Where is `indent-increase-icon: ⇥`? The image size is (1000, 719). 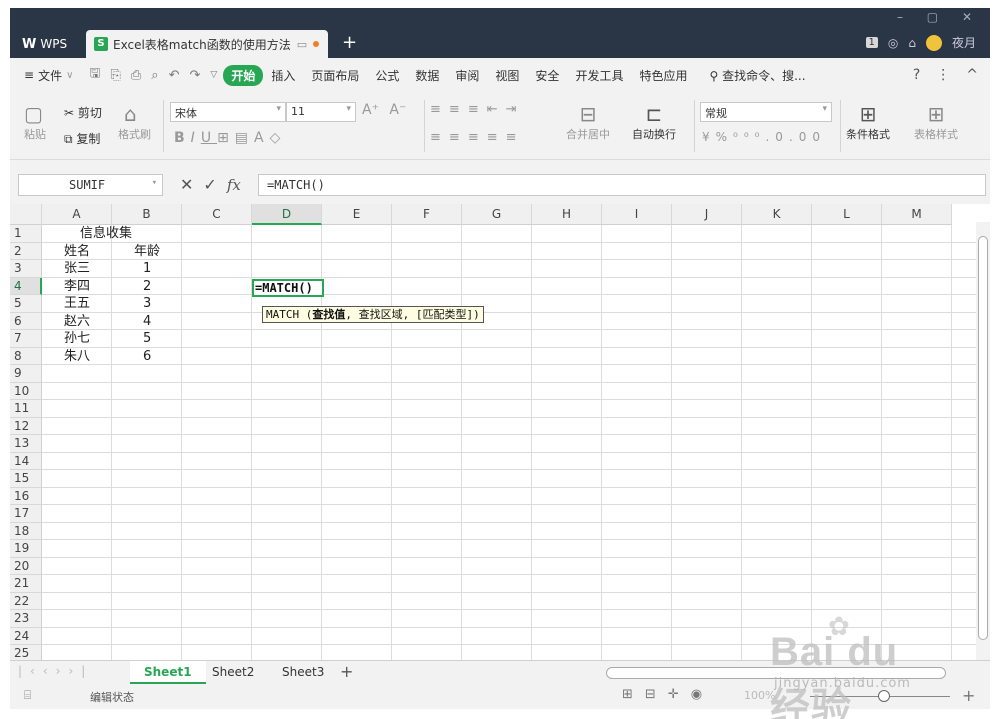
indent-increase-icon: ⇥ is located at coordinates (515, 109).